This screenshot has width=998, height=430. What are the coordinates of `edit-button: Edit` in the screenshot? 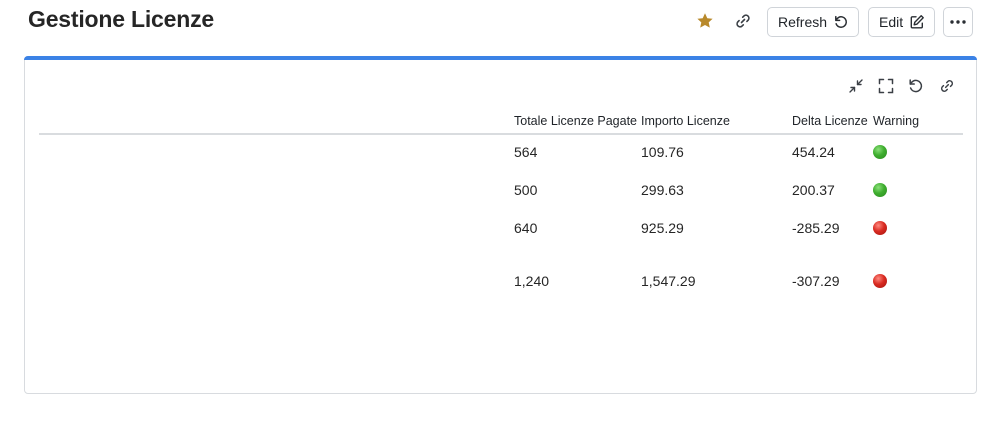 It's located at (901, 22).